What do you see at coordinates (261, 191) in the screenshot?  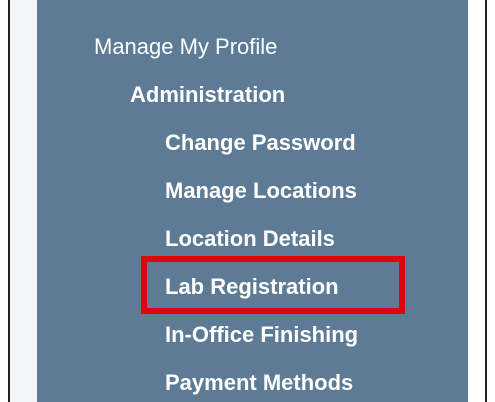 I see `nav-item-manage-locations: Manage Locations` at bounding box center [261, 191].